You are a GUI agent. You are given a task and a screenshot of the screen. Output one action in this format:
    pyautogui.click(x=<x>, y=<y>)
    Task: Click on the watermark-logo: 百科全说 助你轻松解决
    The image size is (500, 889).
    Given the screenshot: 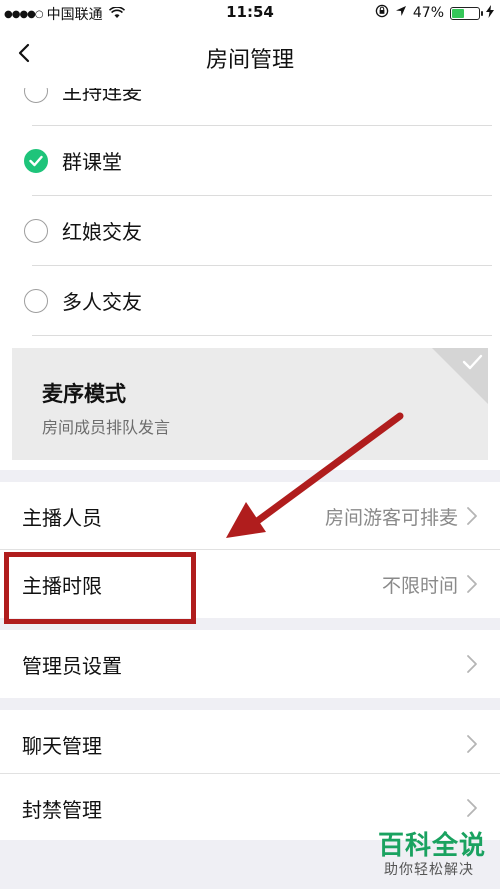 What is the action you would take?
    pyautogui.click(x=426, y=854)
    